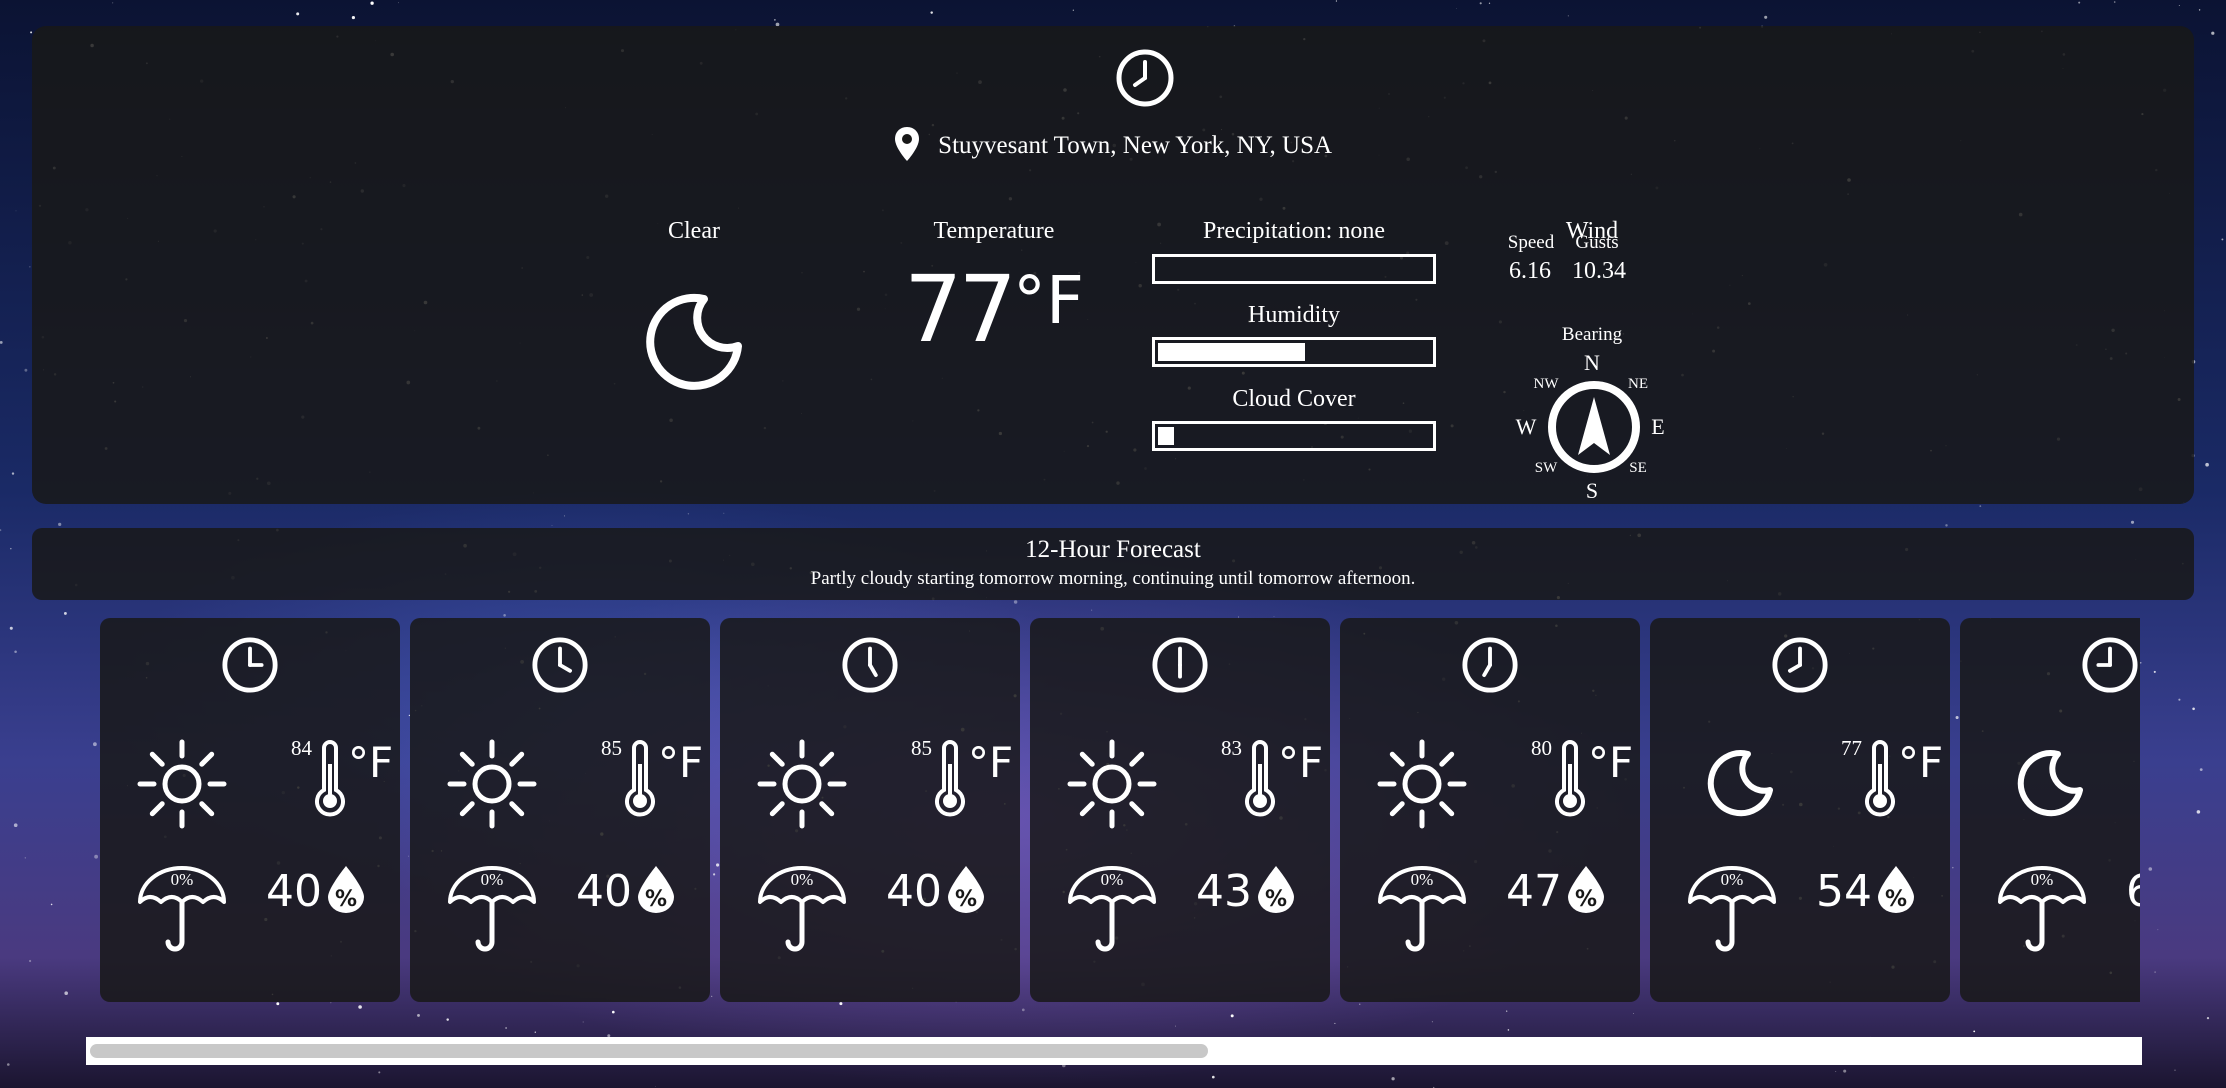  What do you see at coordinates (2135, 786) in the screenshot?
I see `hourly-temperature: 7 °F` at bounding box center [2135, 786].